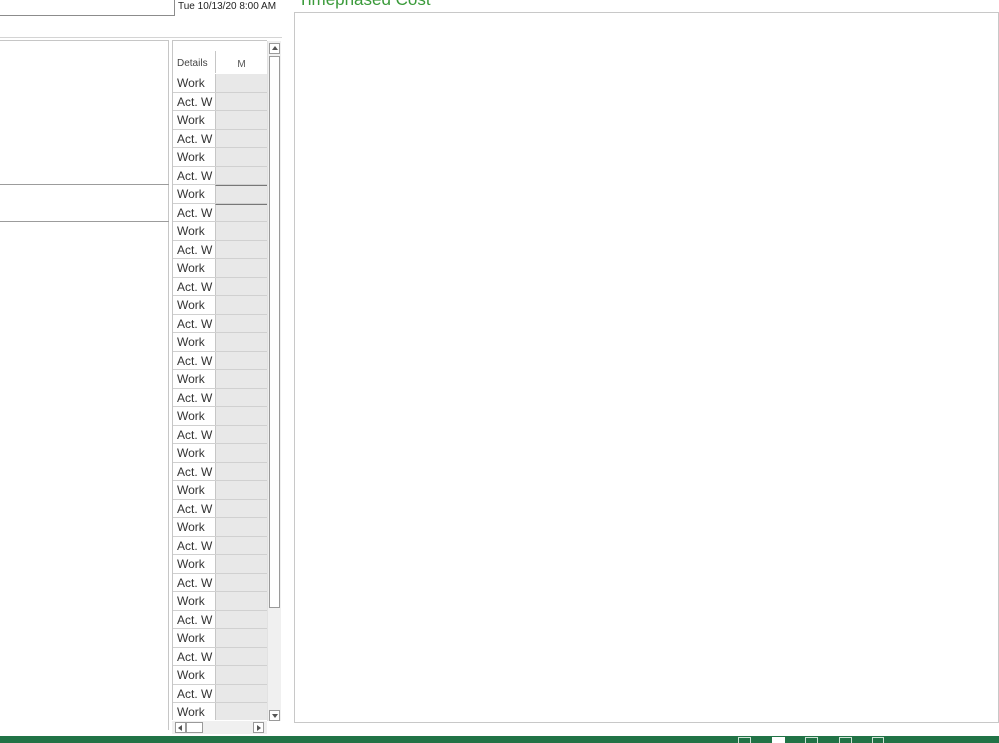  Describe the element at coordinates (845, 740) in the screenshot. I see `page-break-view-icon` at that location.